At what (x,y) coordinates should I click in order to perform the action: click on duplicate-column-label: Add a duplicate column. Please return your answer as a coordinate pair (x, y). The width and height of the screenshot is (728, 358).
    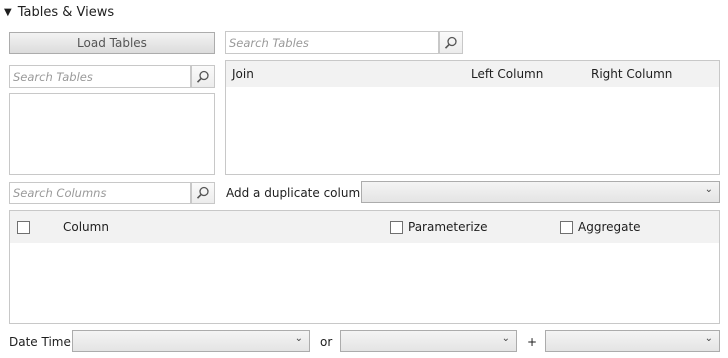
    Looking at the image, I should click on (297, 193).